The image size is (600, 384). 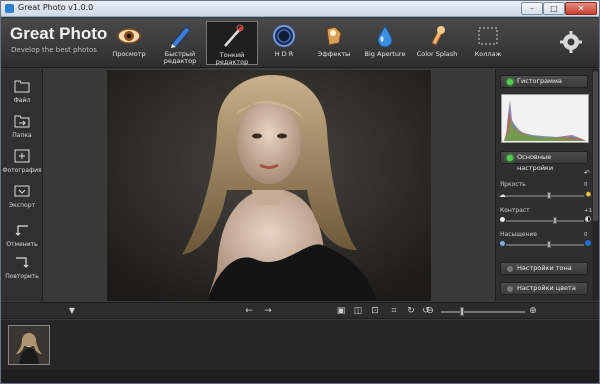 I want to click on crop-icon: ⌗, so click(x=394, y=311).